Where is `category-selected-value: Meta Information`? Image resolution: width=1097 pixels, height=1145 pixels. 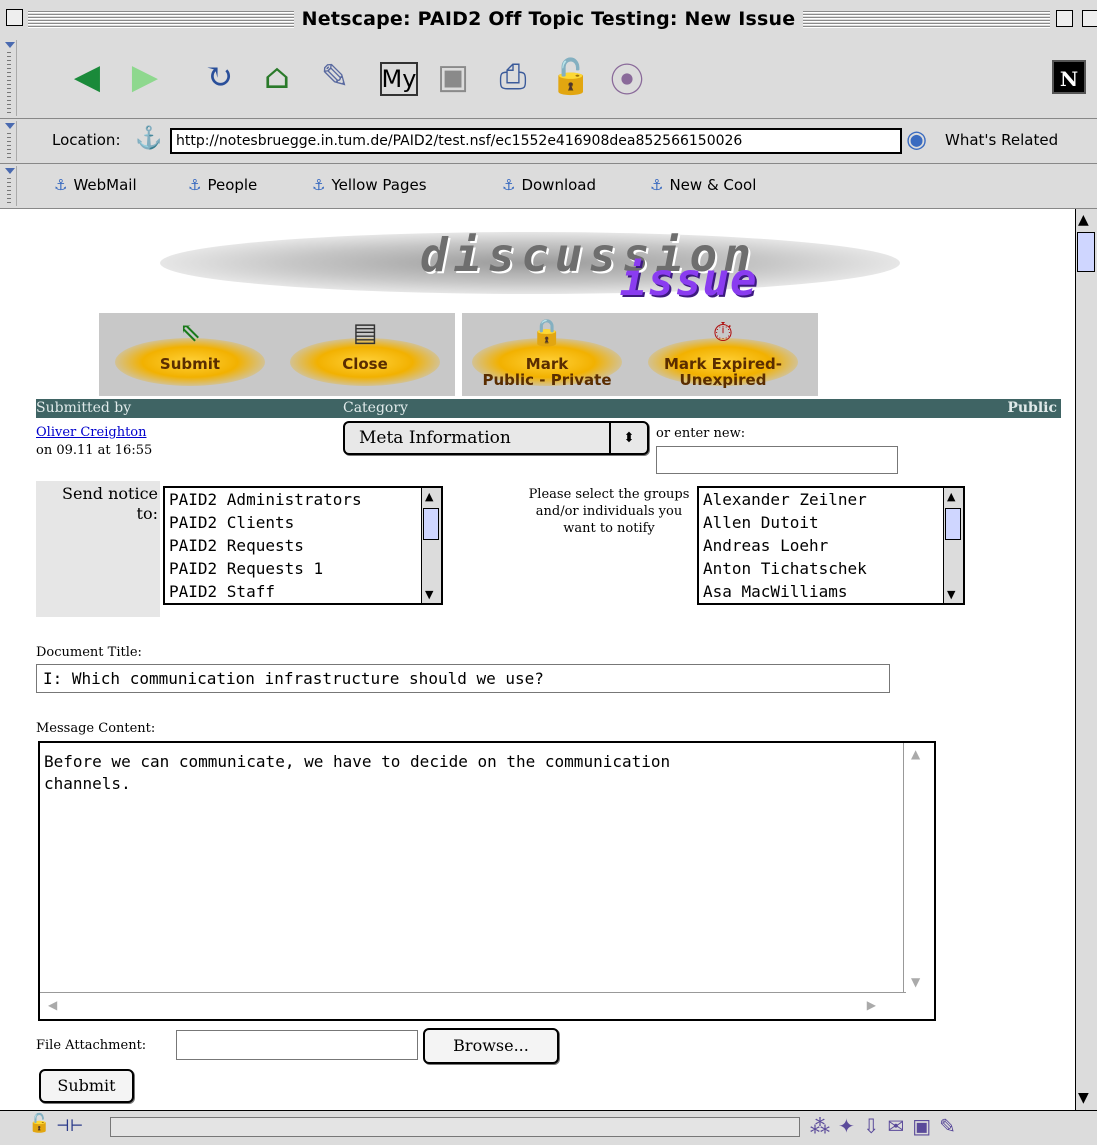 category-selected-value: Meta Information is located at coordinates (435, 438).